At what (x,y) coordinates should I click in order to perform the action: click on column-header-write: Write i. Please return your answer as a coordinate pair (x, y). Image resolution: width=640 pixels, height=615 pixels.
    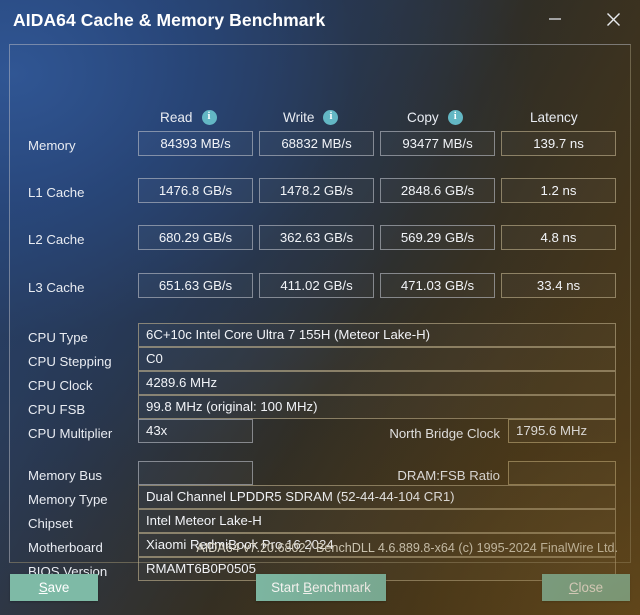
    Looking at the image, I should click on (311, 117).